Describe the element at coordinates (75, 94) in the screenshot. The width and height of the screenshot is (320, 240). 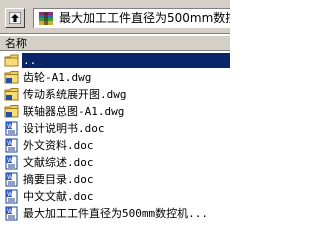
I see `file-name: 传动系统展开图.dwg` at that location.